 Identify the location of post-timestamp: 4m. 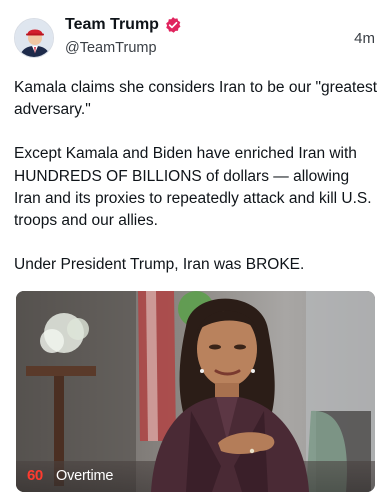
(364, 38).